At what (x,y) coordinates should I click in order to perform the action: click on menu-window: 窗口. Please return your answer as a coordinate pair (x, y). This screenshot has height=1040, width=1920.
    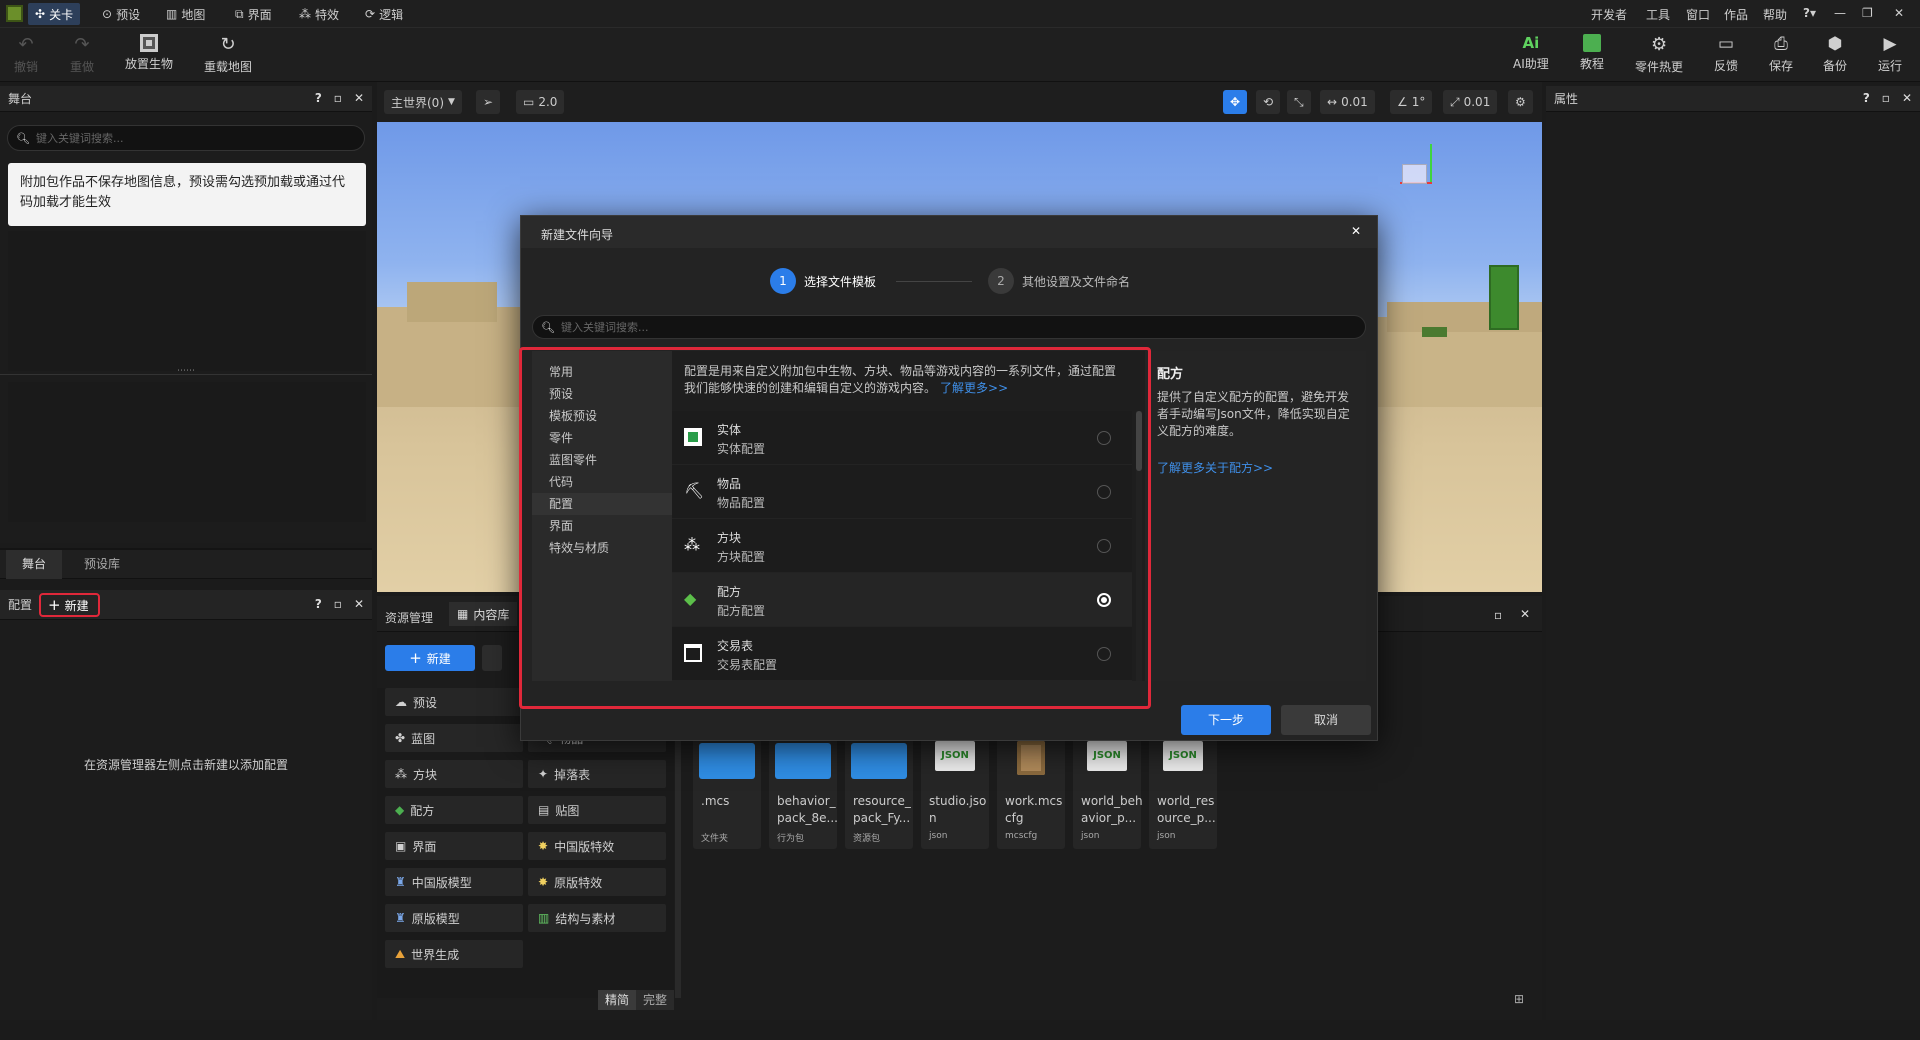
    Looking at the image, I should click on (1698, 14).